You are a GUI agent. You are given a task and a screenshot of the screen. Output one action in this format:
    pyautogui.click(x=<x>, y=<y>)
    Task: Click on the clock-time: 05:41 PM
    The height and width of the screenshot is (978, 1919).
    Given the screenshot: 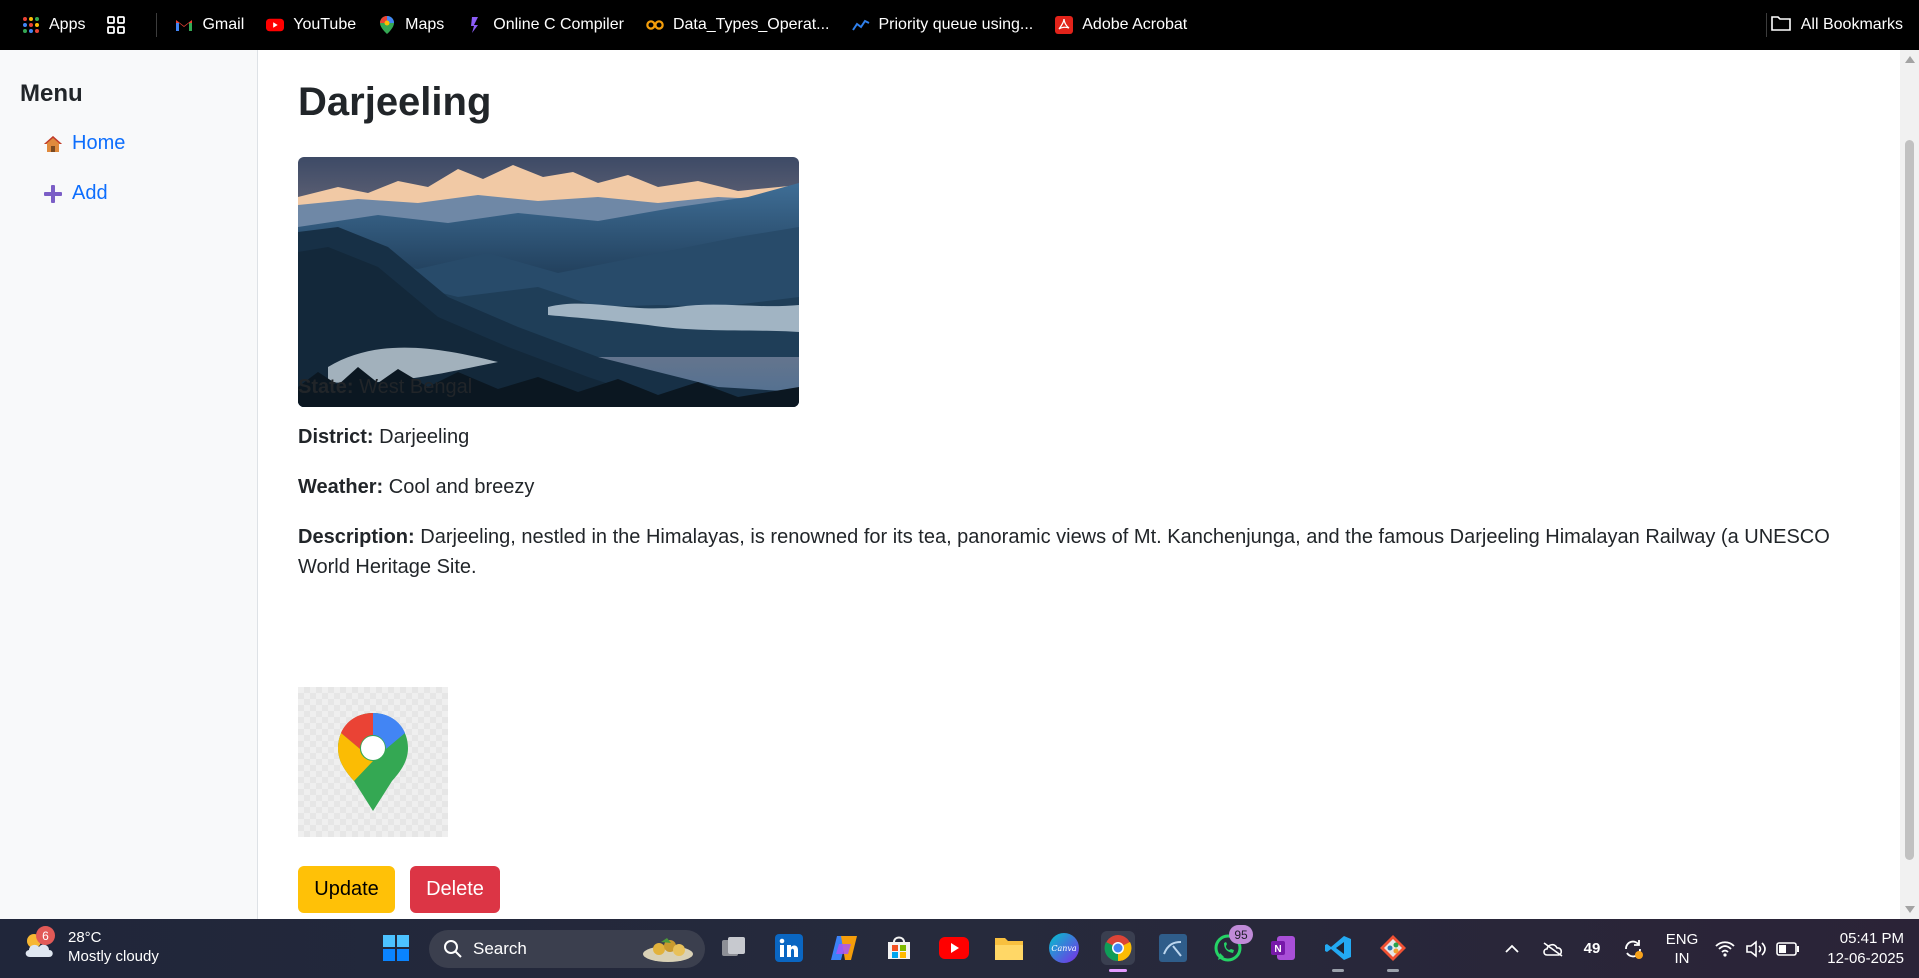 What is the action you would take?
    pyautogui.click(x=1871, y=938)
    